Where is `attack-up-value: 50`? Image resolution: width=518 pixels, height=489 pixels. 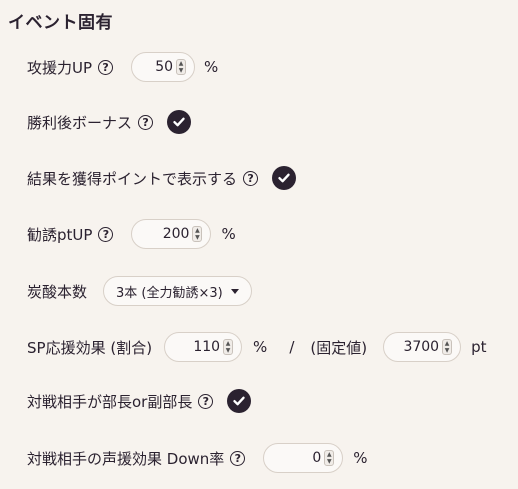
attack-up-value: 50 is located at coordinates (164, 67).